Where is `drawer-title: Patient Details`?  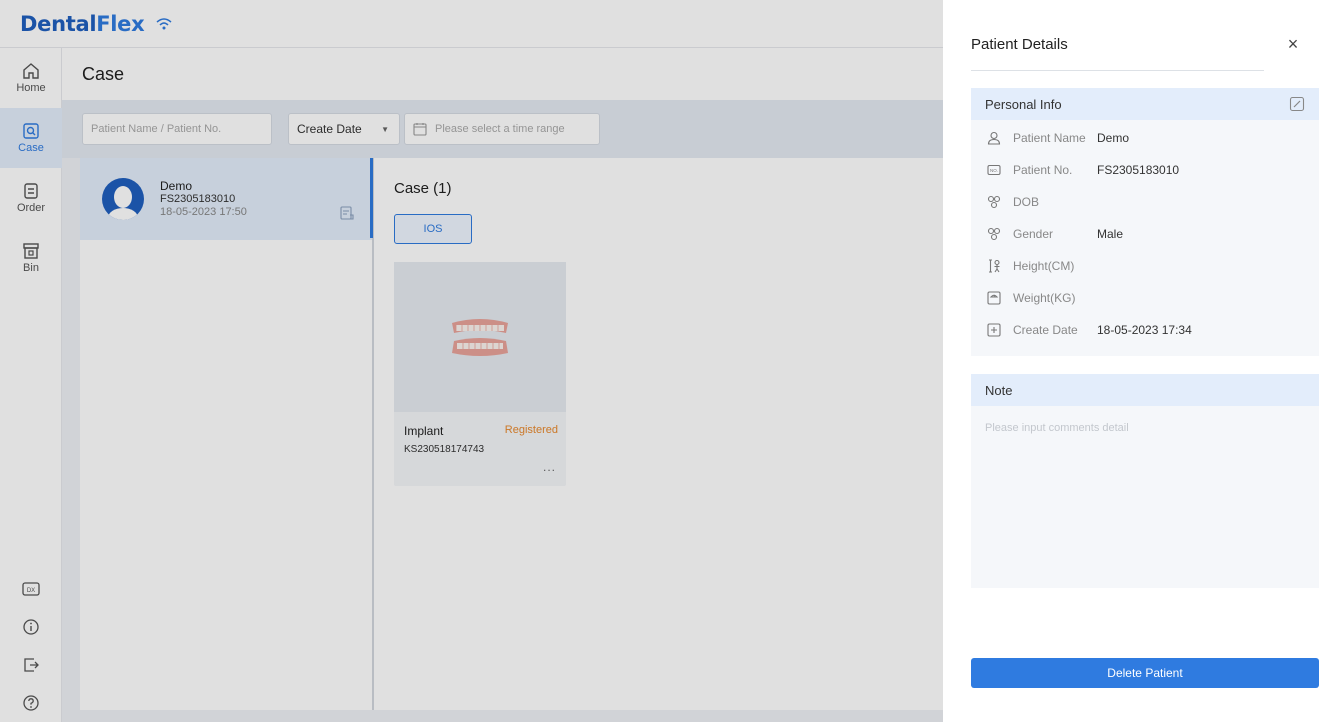 drawer-title: Patient Details is located at coordinates (1019, 44).